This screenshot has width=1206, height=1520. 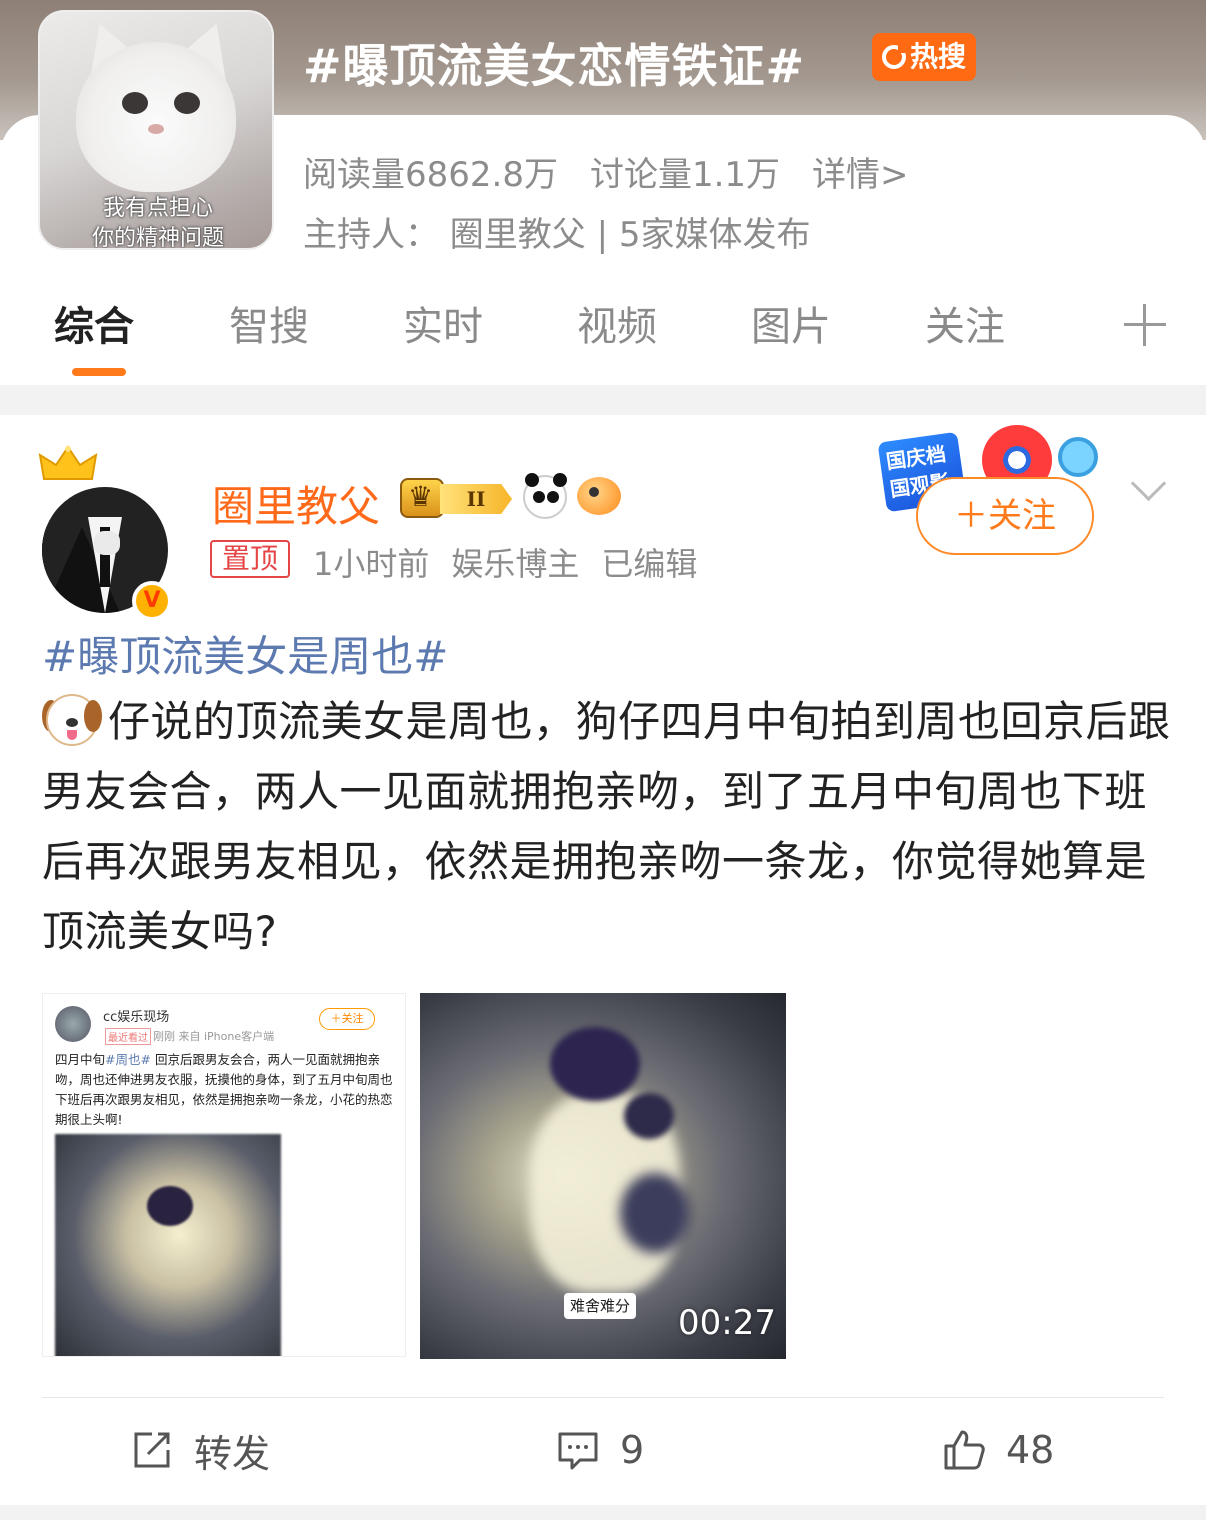 I want to click on post-time: 1小时前, so click(x=371, y=564).